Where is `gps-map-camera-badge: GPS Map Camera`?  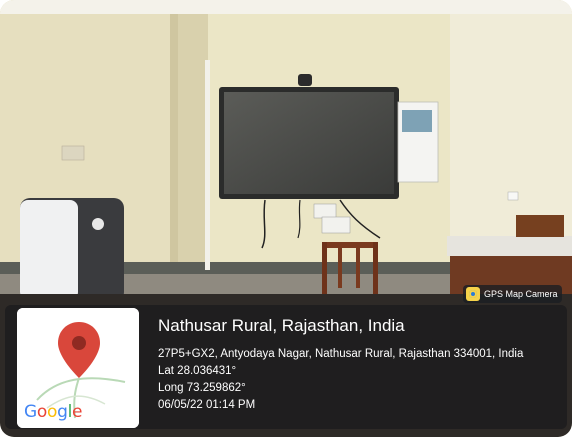 gps-map-camera-badge: GPS Map Camera is located at coordinates (512, 294).